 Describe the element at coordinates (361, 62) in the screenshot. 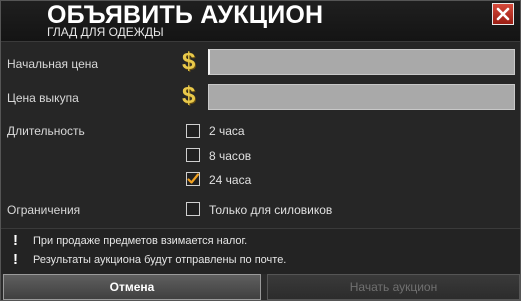

I see `start-price-input` at that location.